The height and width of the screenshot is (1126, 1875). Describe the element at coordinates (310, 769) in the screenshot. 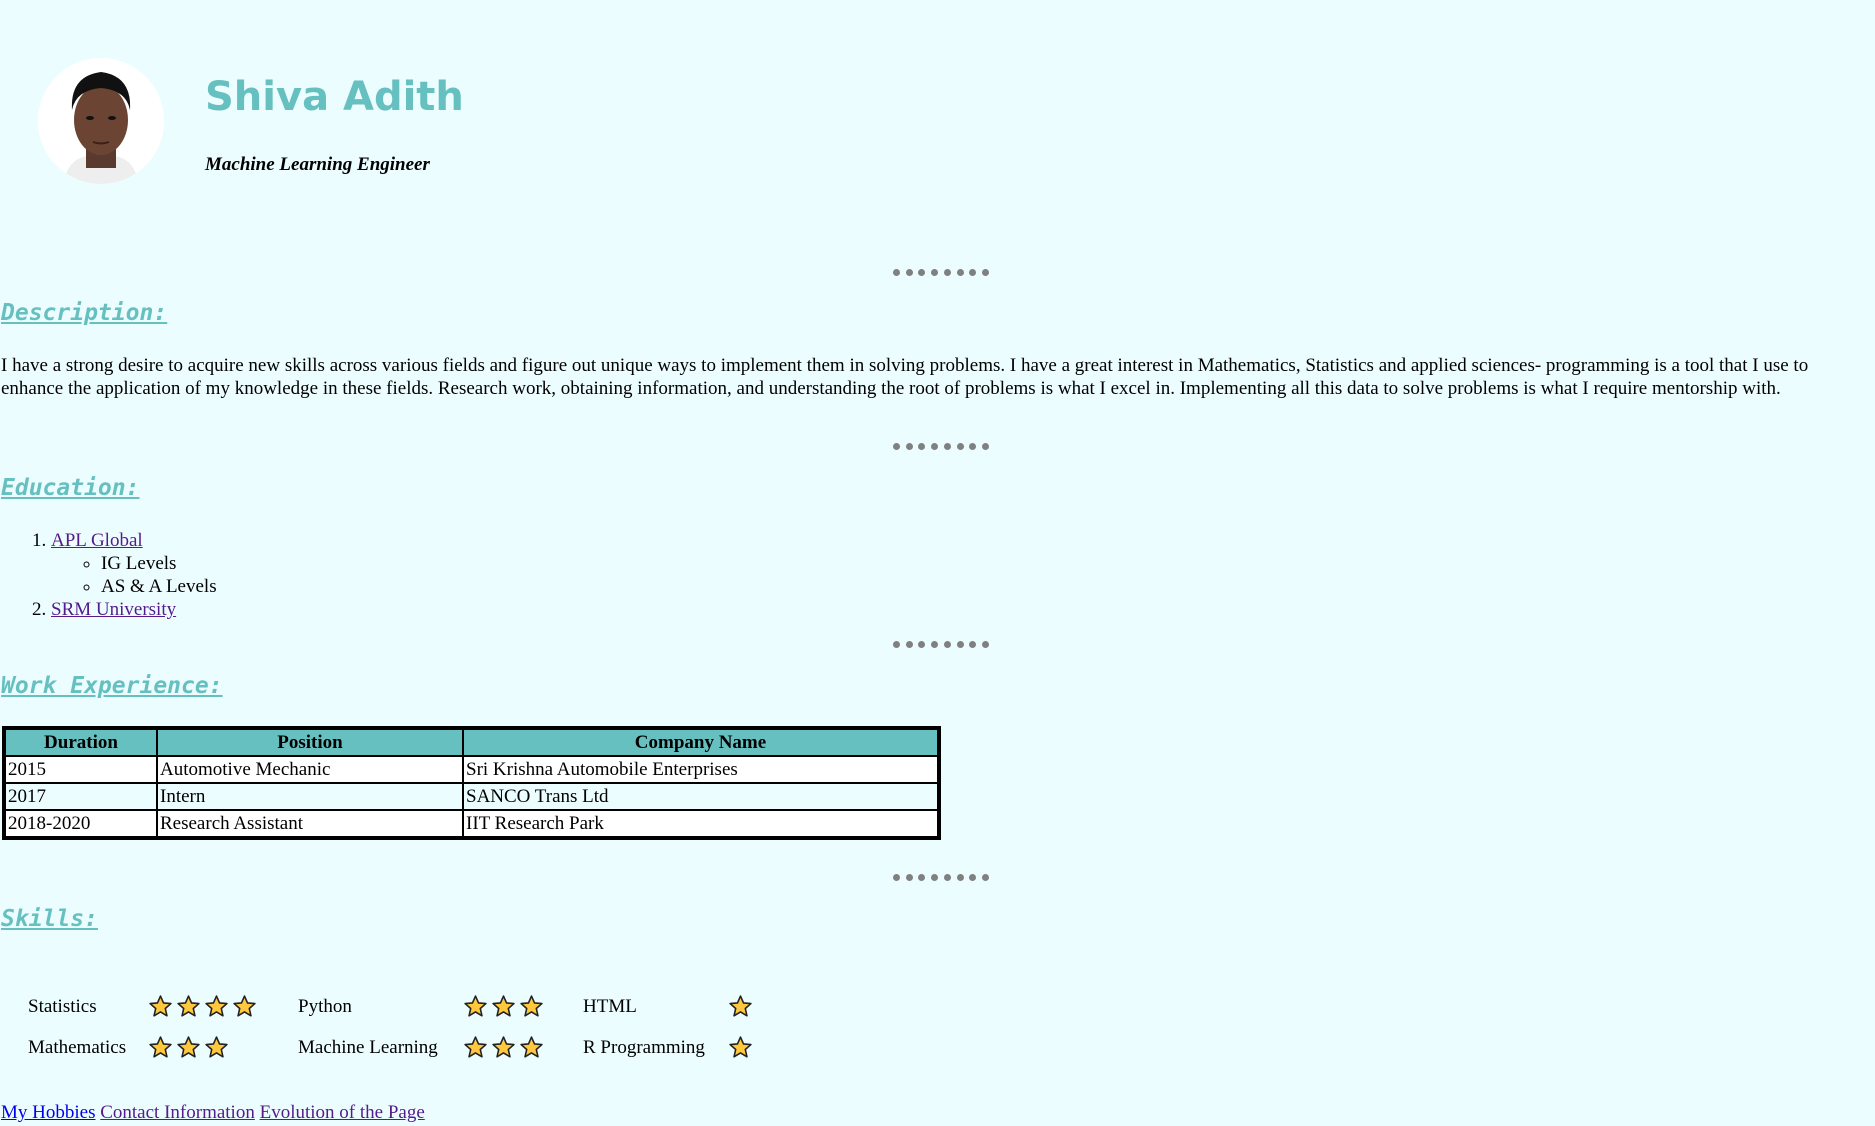

I see `table-cell: Automotive Mechanic` at that location.